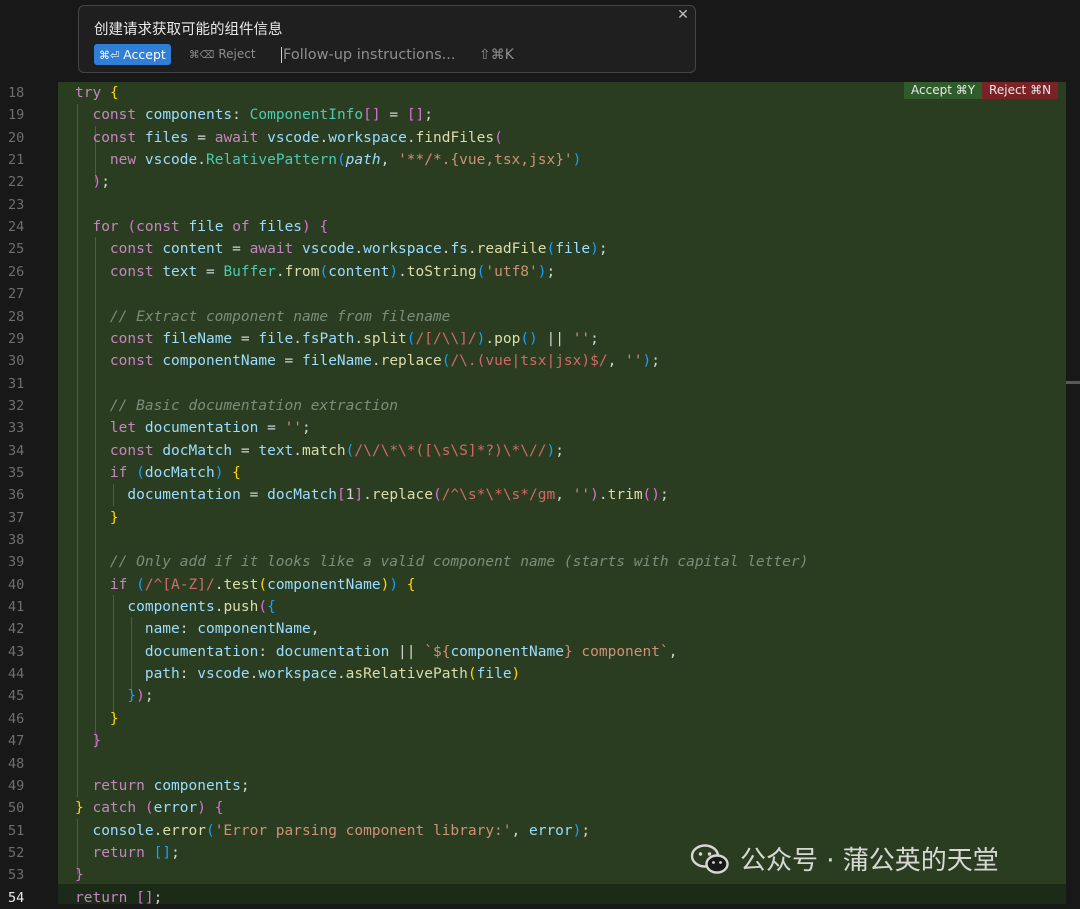 The width and height of the screenshot is (1080, 909). Describe the element at coordinates (16, 137) in the screenshot. I see `line-number: 20` at that location.